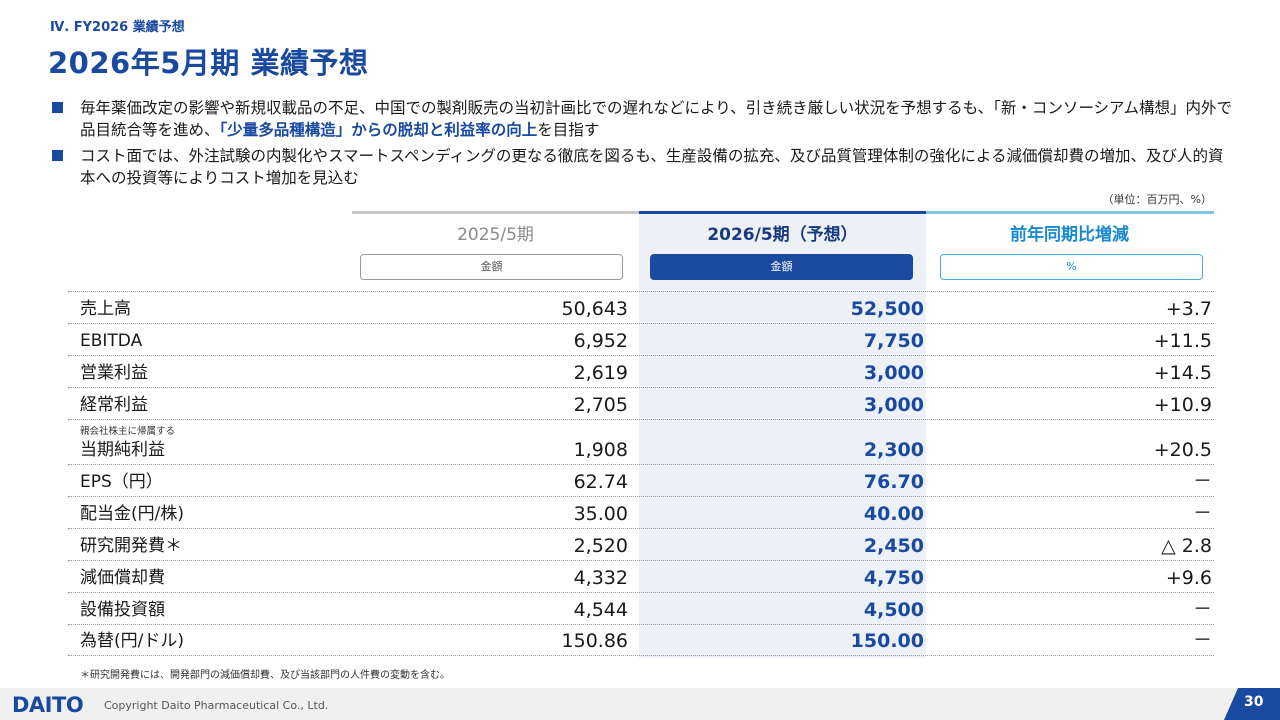 The width and height of the screenshot is (1280, 720). I want to click on row-label: EPS（円）, so click(121, 482).